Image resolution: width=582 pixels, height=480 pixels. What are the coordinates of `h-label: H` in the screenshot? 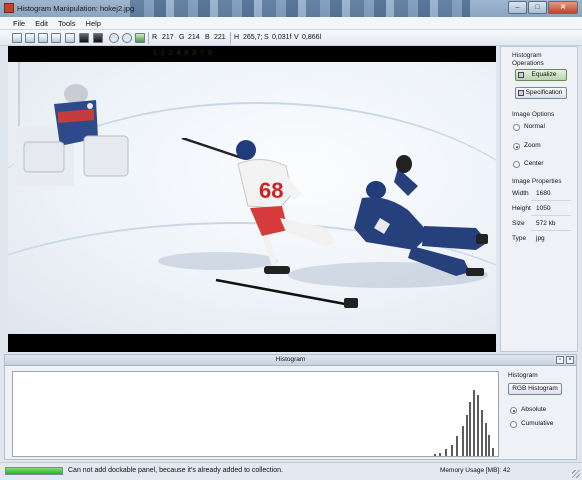 It's located at (237, 37).